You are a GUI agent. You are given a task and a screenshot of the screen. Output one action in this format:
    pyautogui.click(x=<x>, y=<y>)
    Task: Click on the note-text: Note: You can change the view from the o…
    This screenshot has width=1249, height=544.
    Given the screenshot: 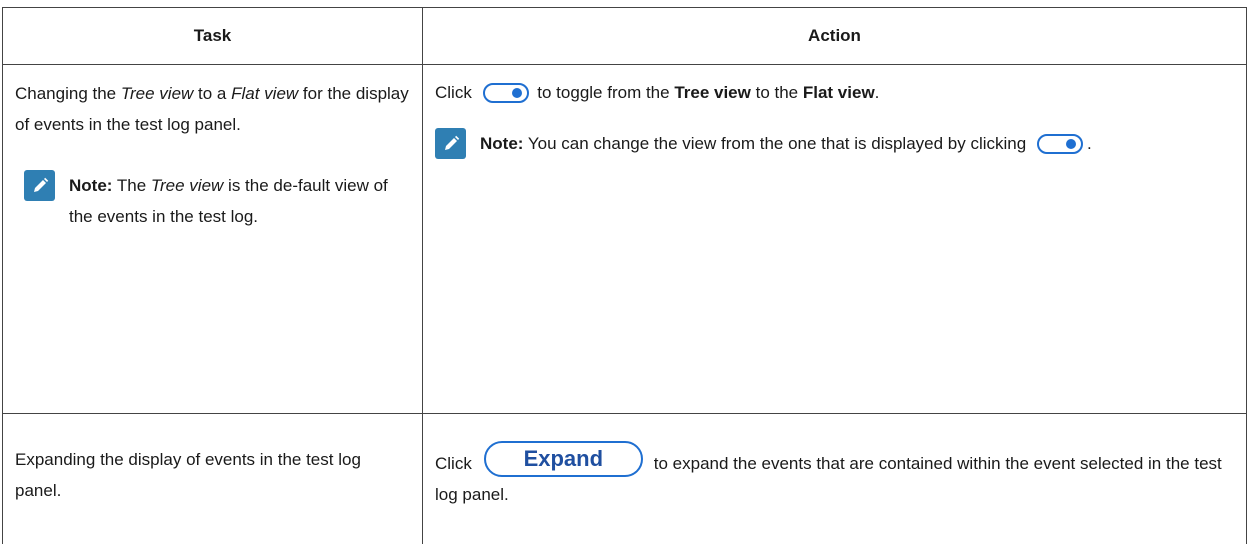 What is the action you would take?
    pyautogui.click(x=857, y=143)
    